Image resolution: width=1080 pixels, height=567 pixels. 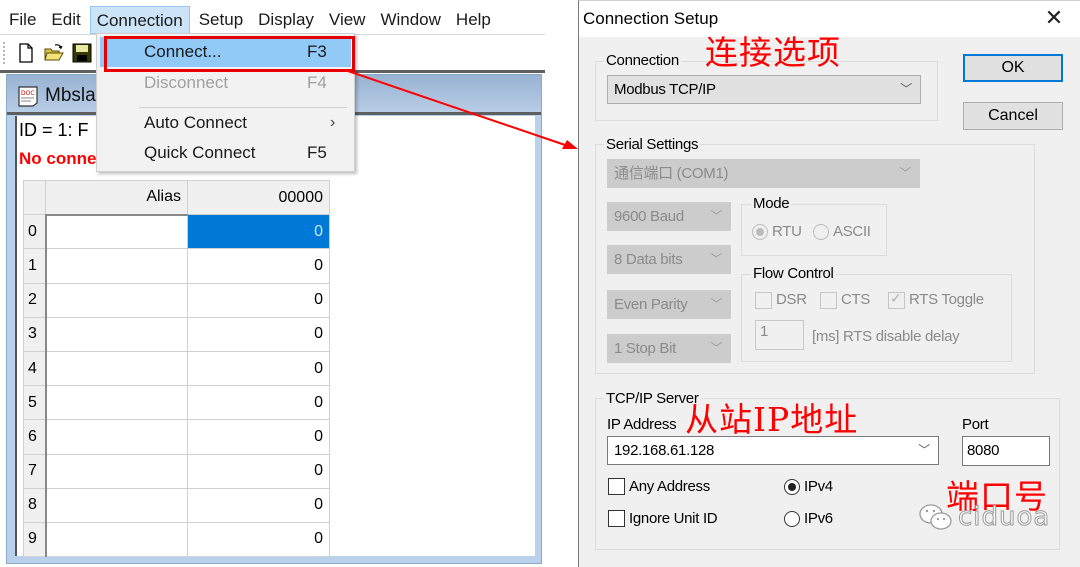 I want to click on menu-item-disconnect-label: Disconnect, so click(x=186, y=82).